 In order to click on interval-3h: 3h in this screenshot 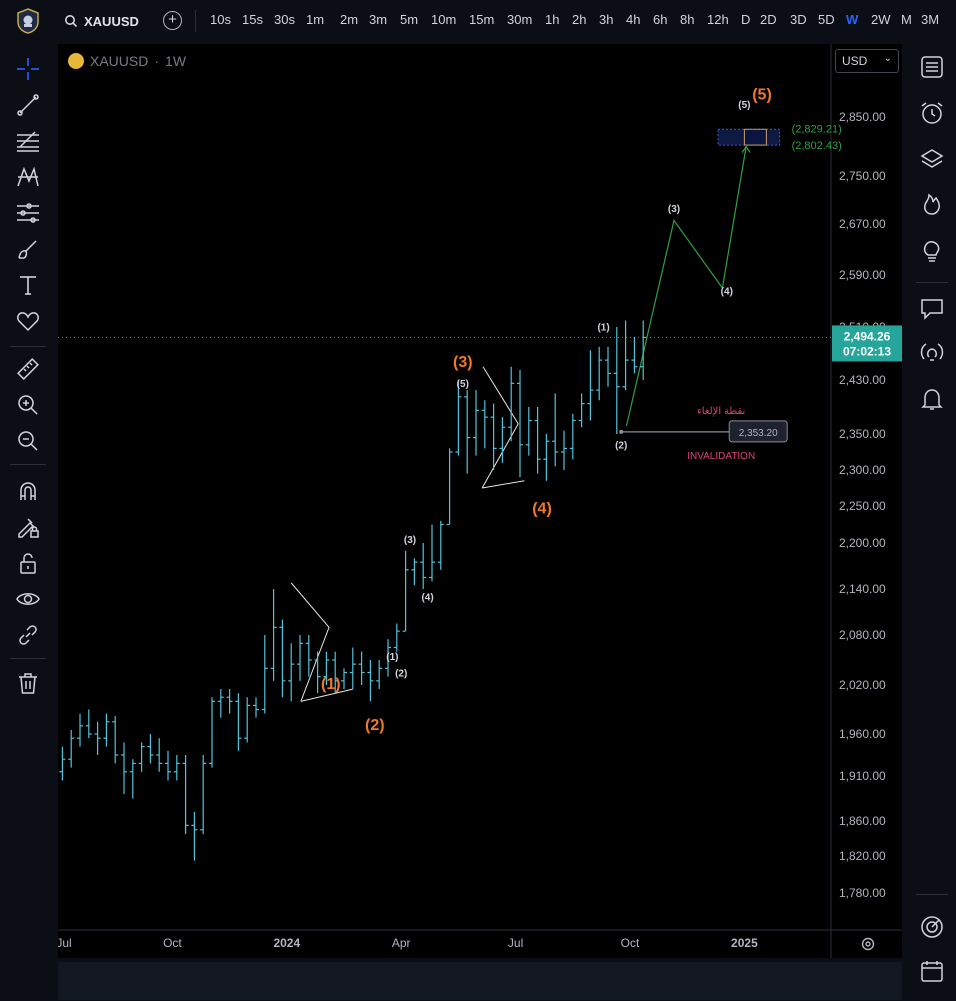, I will do `click(606, 19)`.